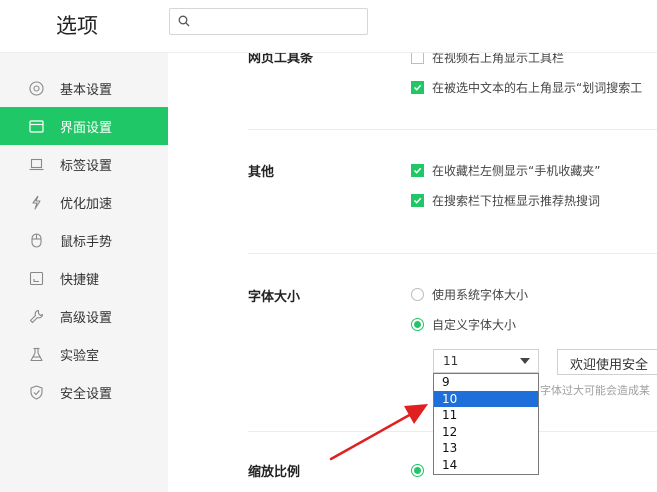  What do you see at coordinates (474, 324) in the screenshot?
I see `option-label: 自定义字体大小` at bounding box center [474, 324].